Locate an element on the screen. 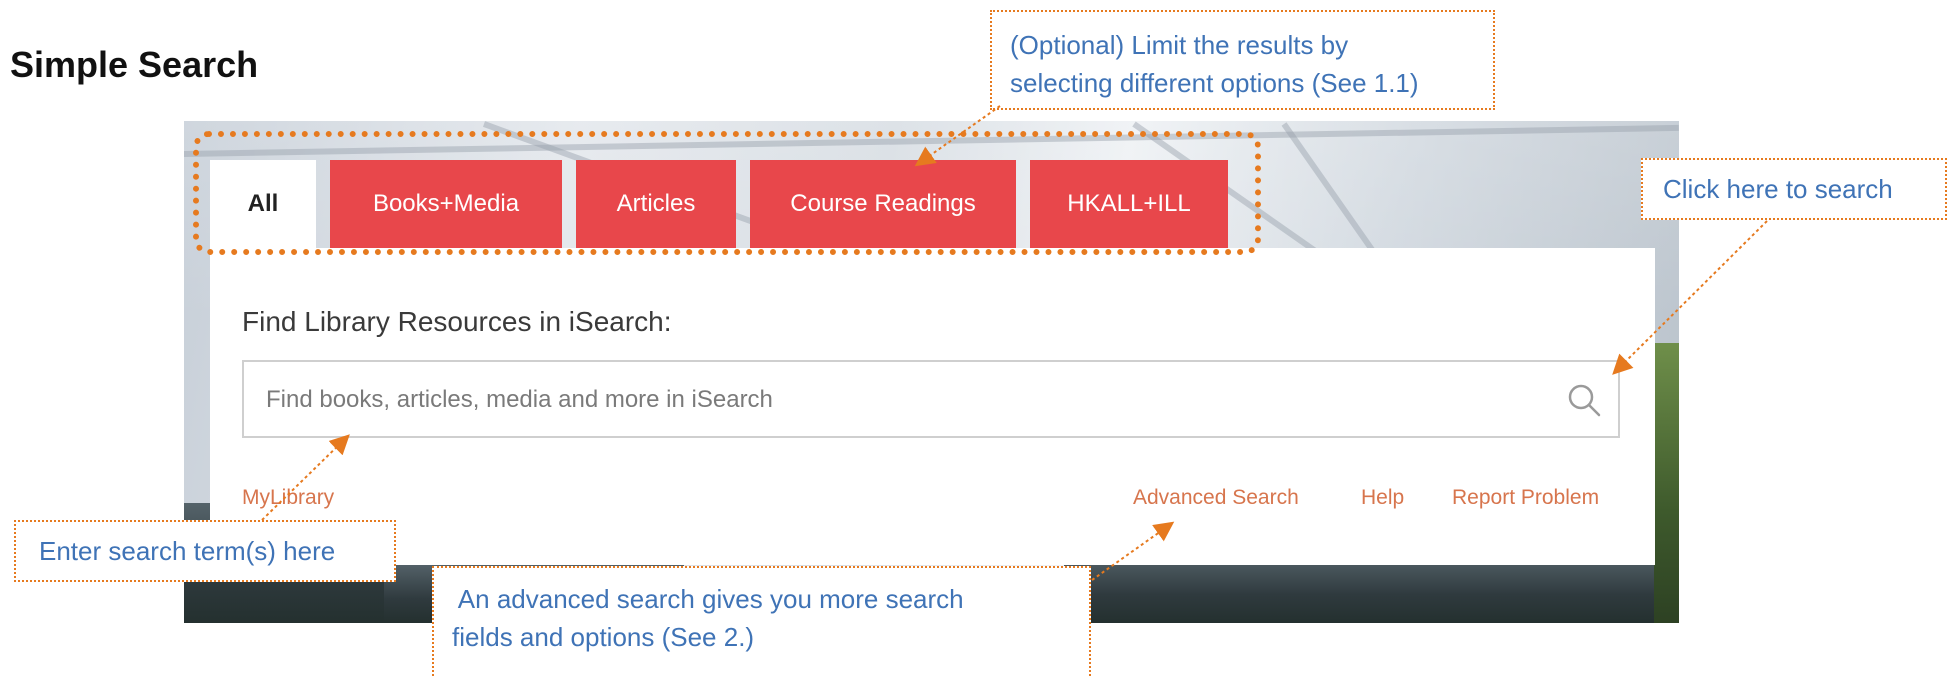 The image size is (1948, 676). help-link: Help is located at coordinates (1382, 498).